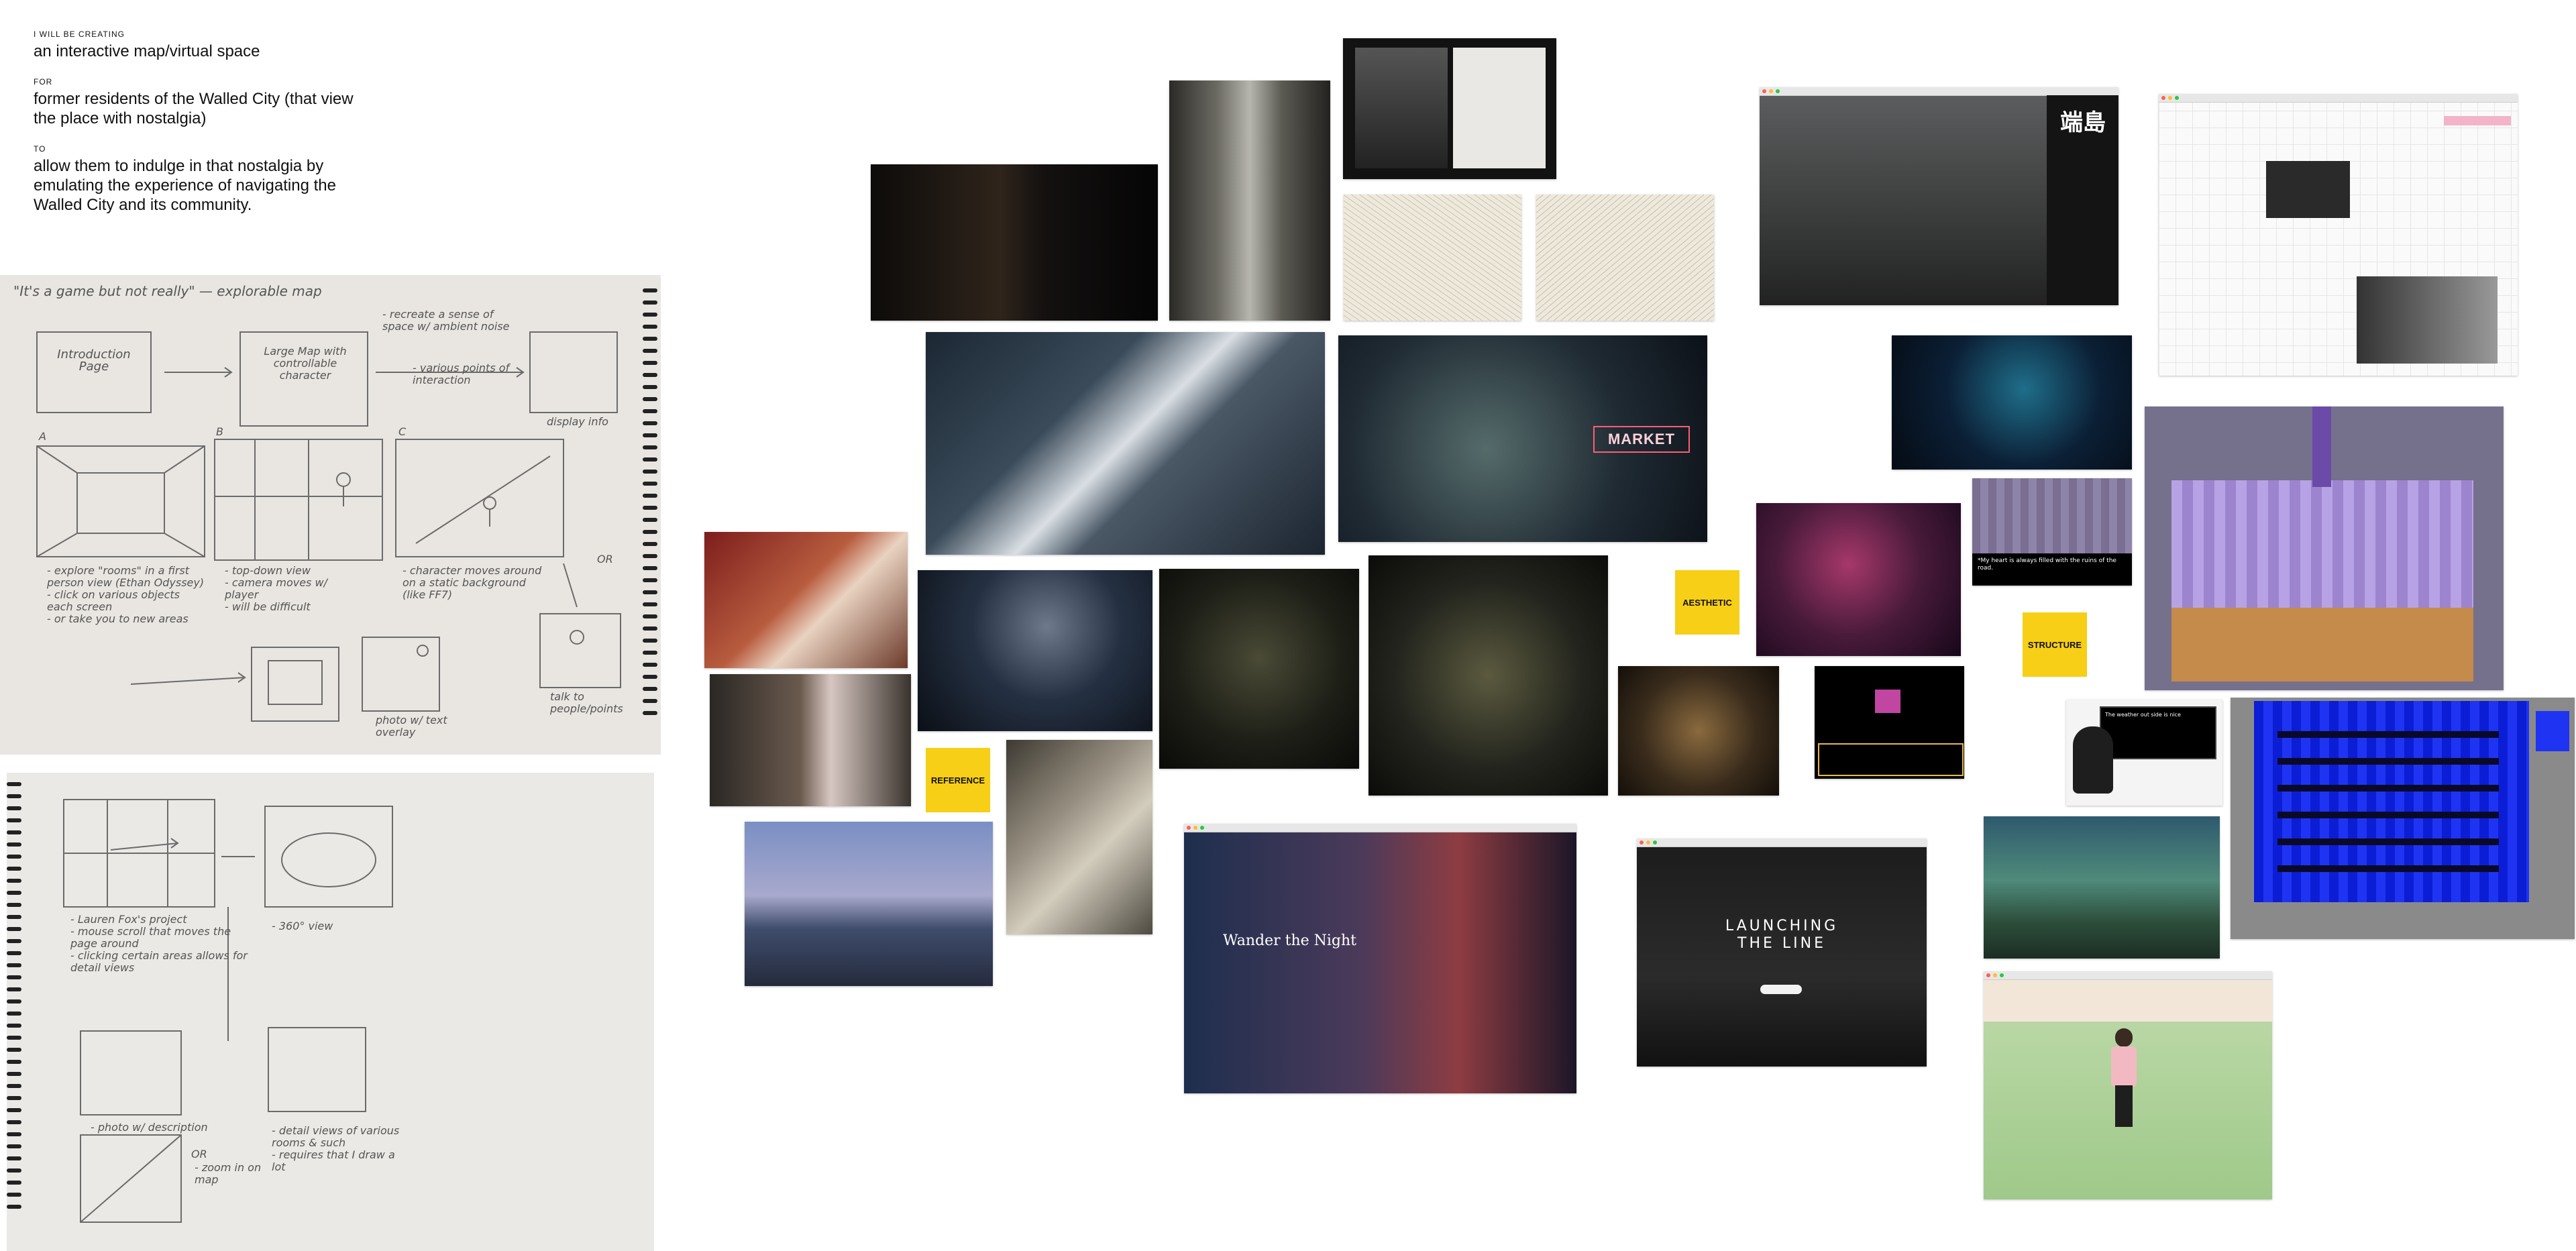 This screenshot has height=1251, width=2576. Describe the element at coordinates (1889, 722) in the screenshot. I see `dark-game-screen` at that location.